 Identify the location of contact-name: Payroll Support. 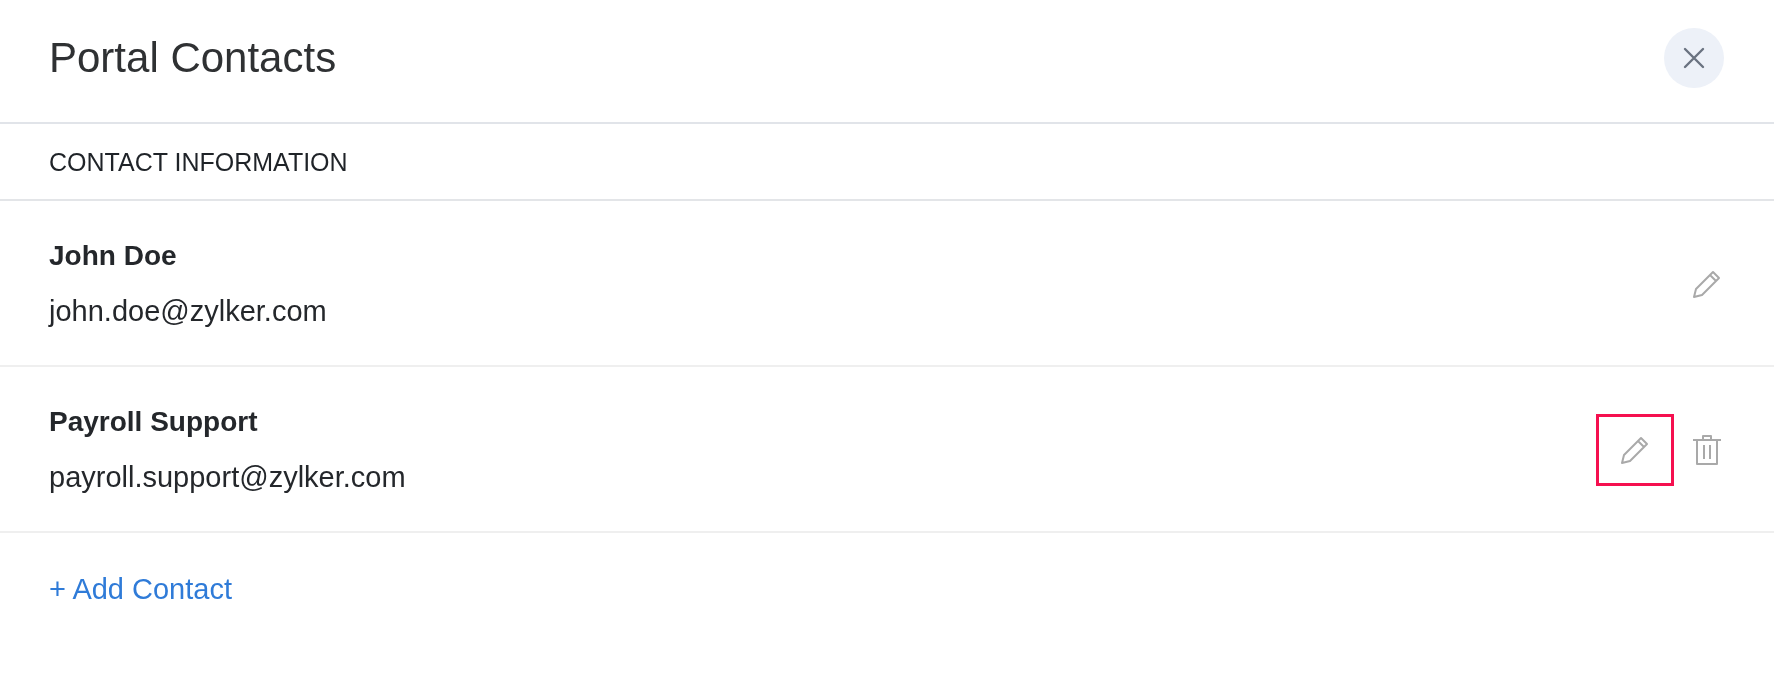
(154, 422).